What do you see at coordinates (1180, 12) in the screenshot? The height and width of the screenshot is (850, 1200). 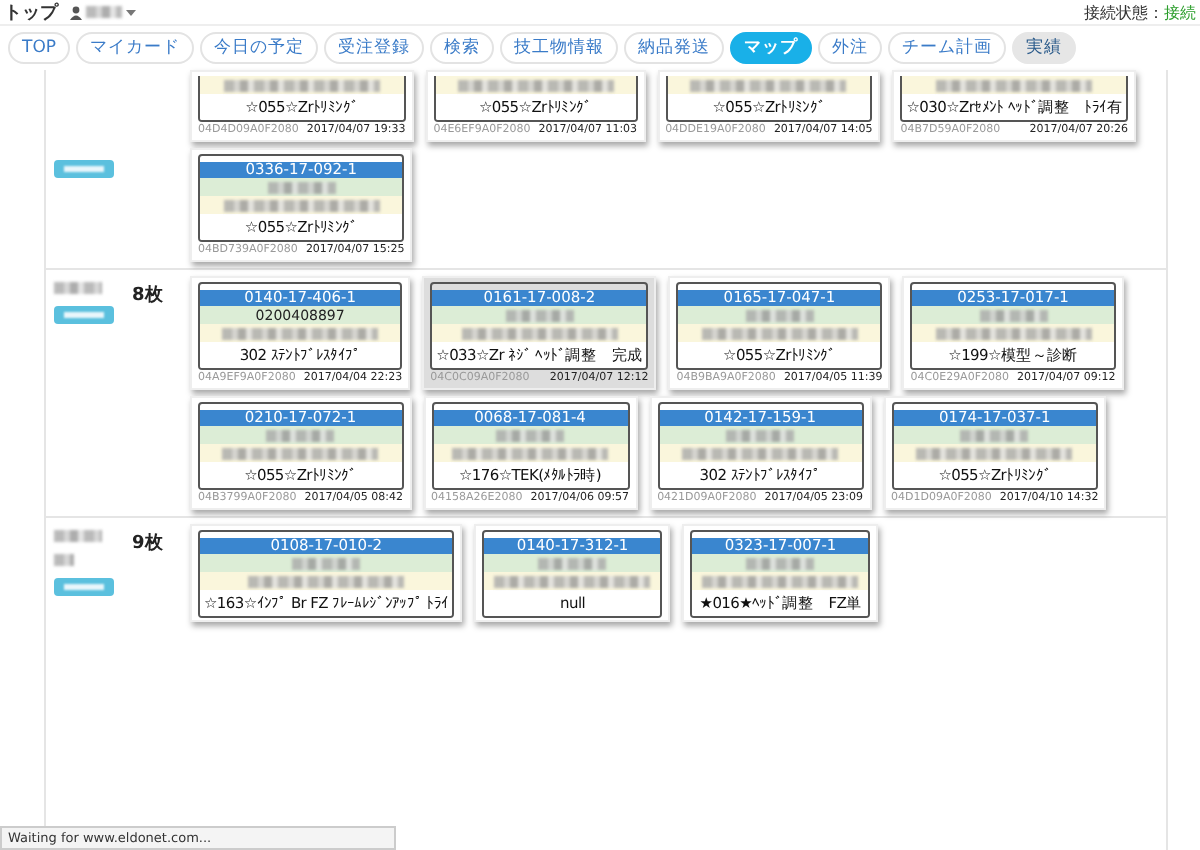 I see `status-value: 接続` at bounding box center [1180, 12].